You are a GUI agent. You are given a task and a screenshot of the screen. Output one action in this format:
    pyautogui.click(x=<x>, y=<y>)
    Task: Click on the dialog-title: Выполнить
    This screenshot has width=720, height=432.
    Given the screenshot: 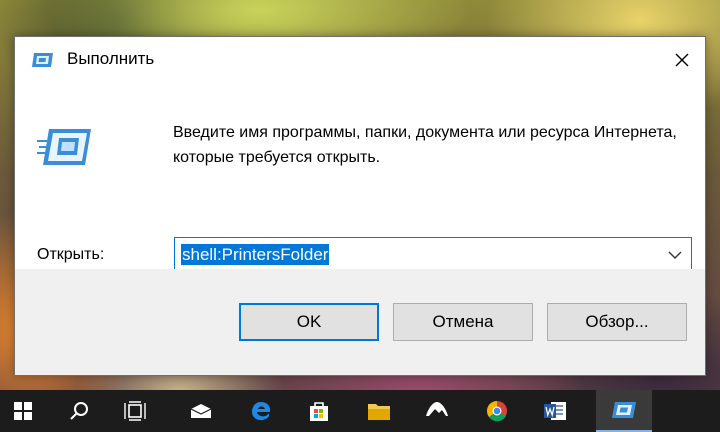 What is the action you would take?
    pyautogui.click(x=111, y=58)
    